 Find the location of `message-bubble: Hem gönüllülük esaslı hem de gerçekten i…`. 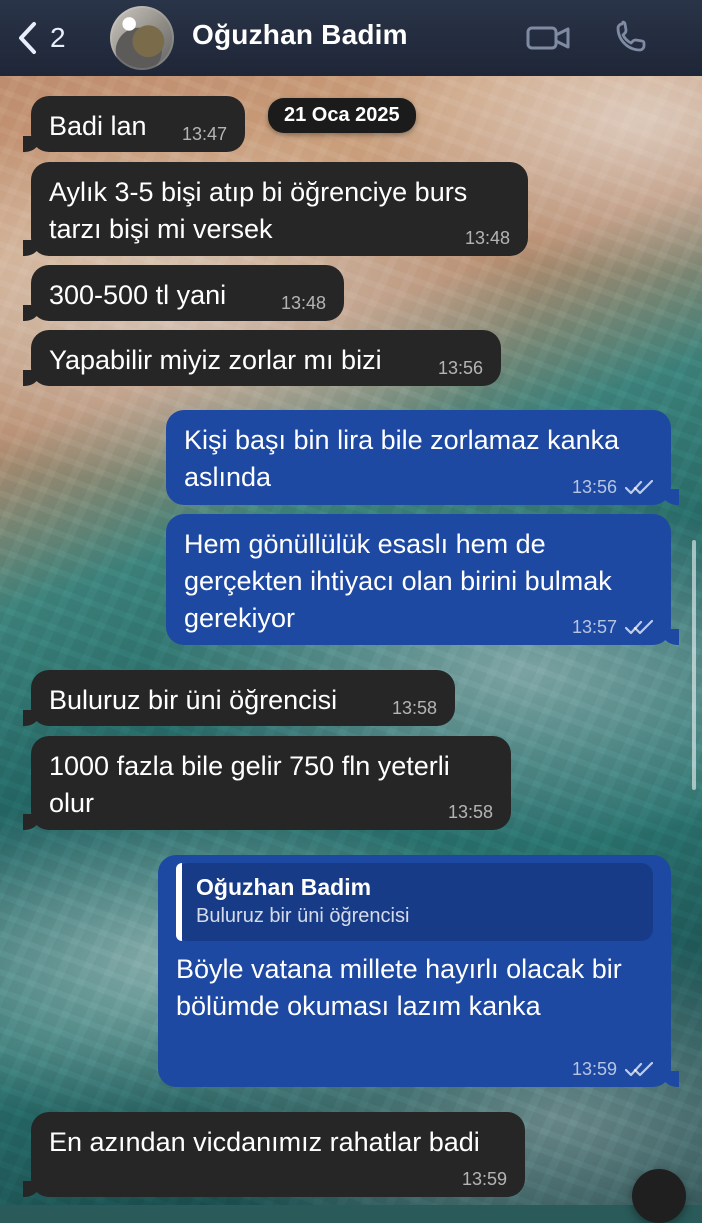

message-bubble: Hem gönüllülük esaslı hem de gerçekten i… is located at coordinates (422, 579).